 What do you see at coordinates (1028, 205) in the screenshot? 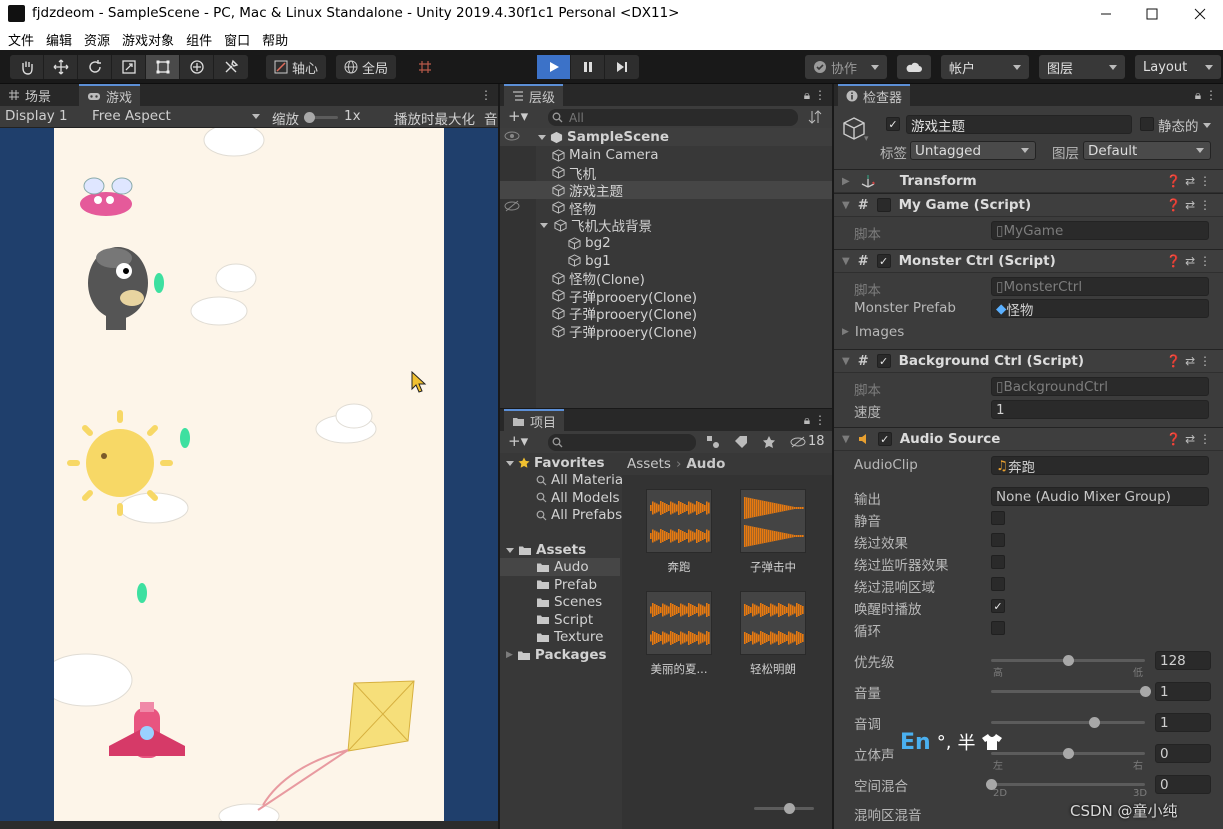
I see `mygame-header: ▼ # My Game (Script) ❓ ⇄ ⋮` at bounding box center [1028, 205].